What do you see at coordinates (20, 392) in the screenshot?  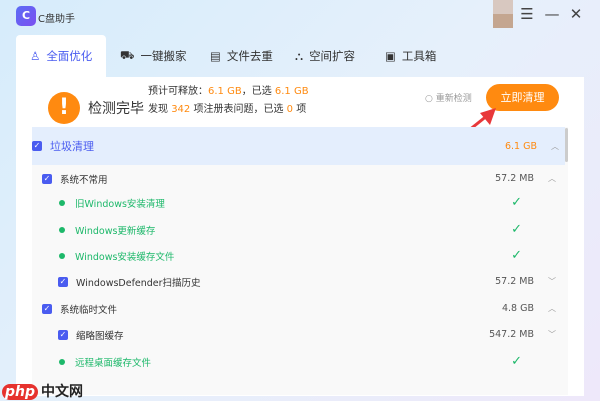 I see `watermark-php: php` at bounding box center [20, 392].